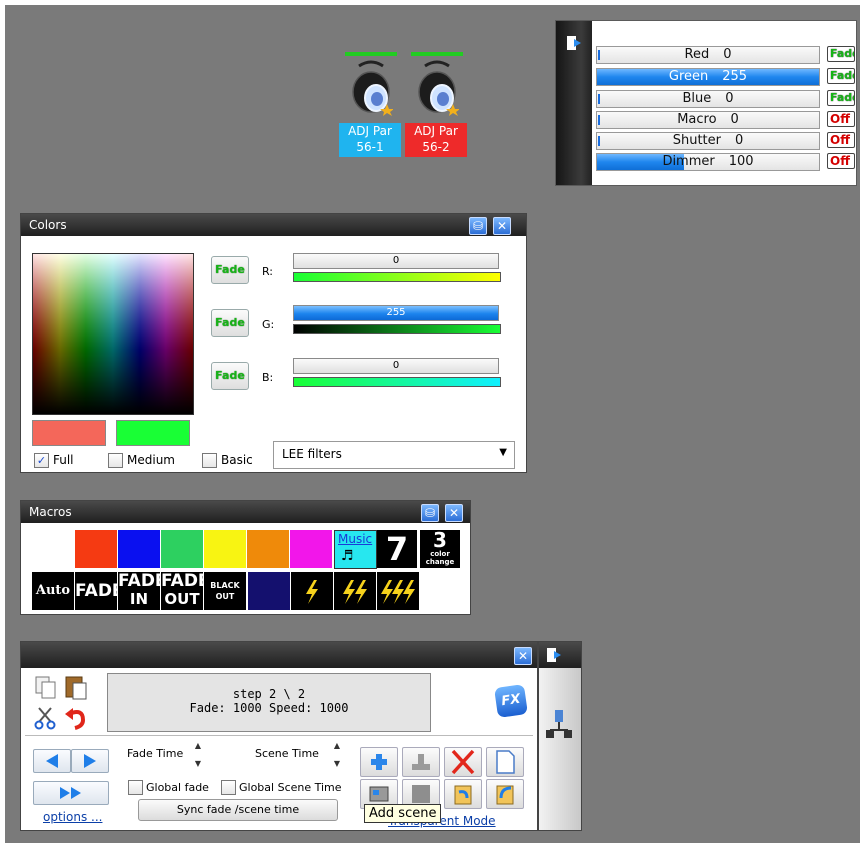 This screenshot has height=843, width=860. What do you see at coordinates (396, 313) in the screenshot?
I see `green-slider: 255` at bounding box center [396, 313].